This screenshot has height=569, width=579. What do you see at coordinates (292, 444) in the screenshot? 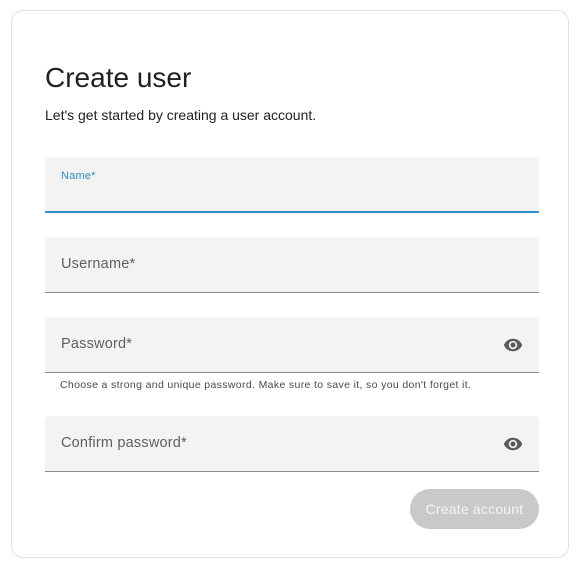
I see `confirm-password-field: Confirm password*` at bounding box center [292, 444].